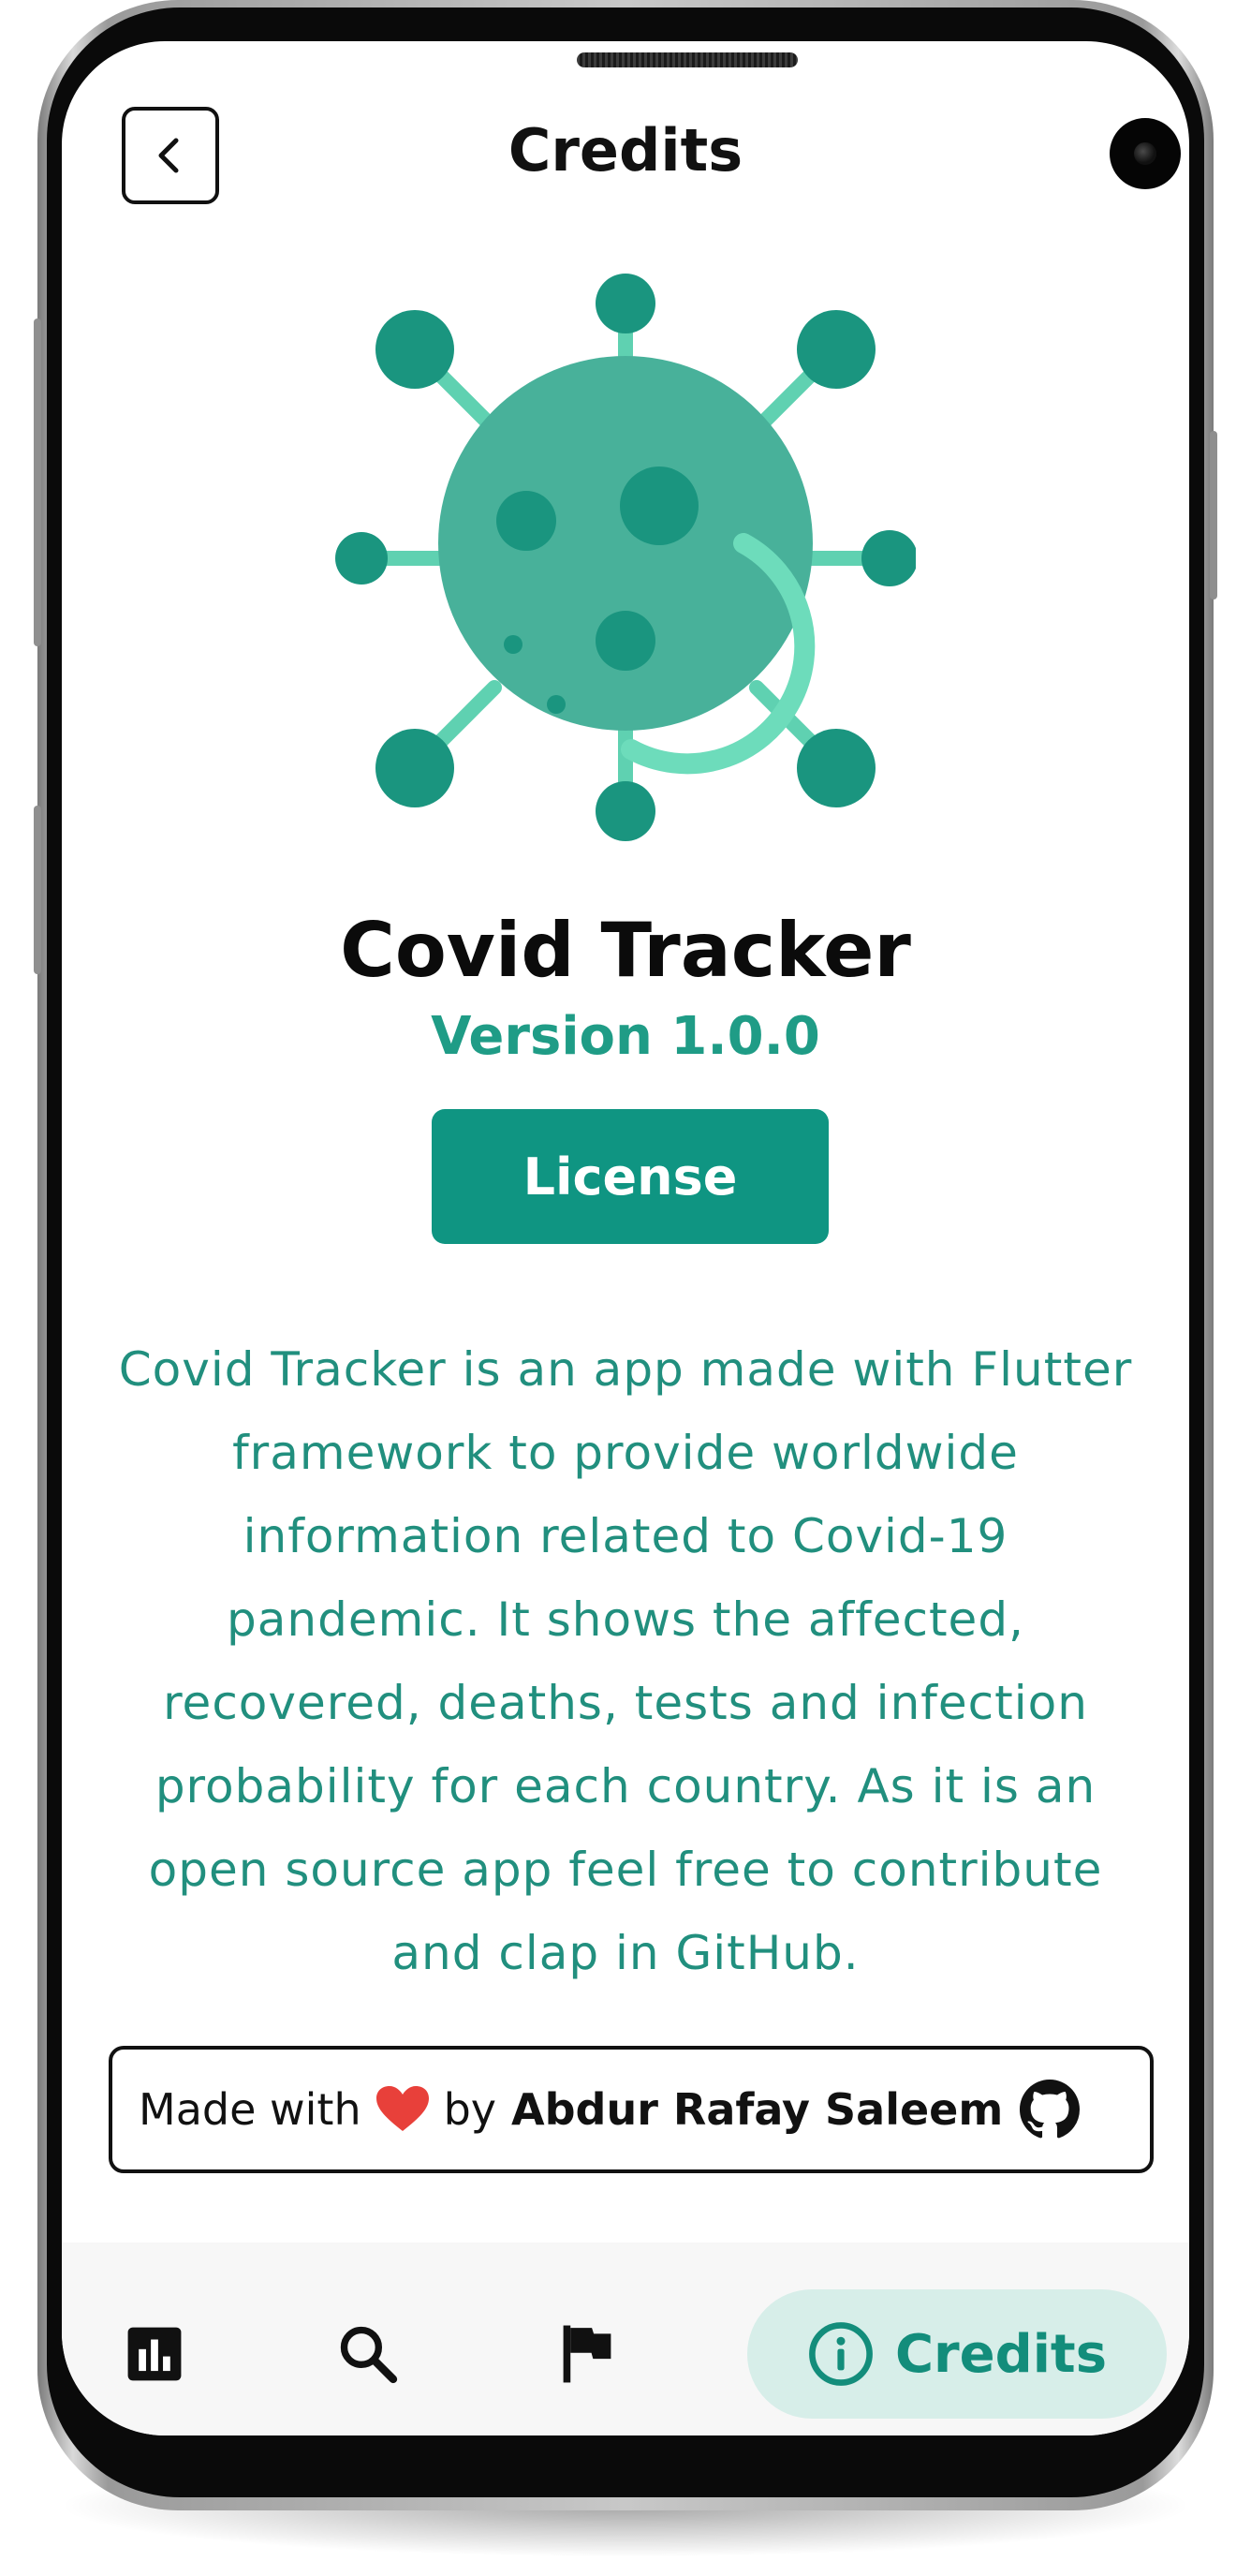 This screenshot has width=1251, height=2576. I want to click on app-name: Covid Tracker, so click(626, 950).